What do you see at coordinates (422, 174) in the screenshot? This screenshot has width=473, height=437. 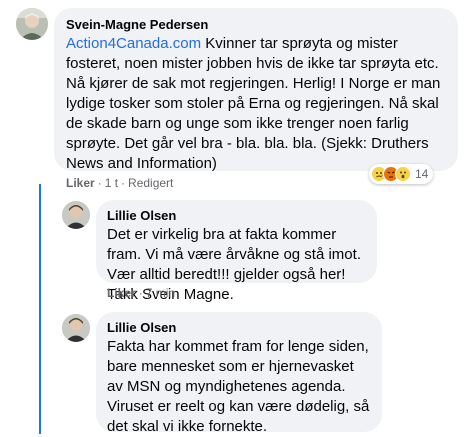 I see `reaction-count: 14` at bounding box center [422, 174].